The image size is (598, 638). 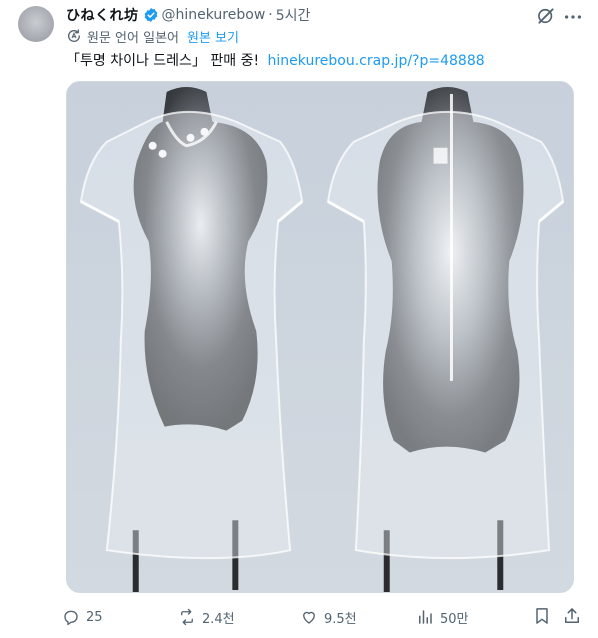 What do you see at coordinates (546, 16) in the screenshot?
I see `grok-icon` at bounding box center [546, 16].